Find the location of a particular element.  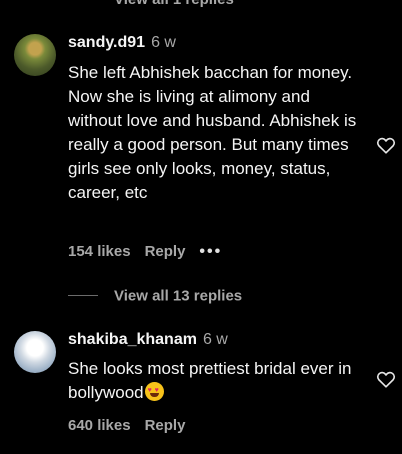

comment-header: shakiba_khanam 6 w is located at coordinates (148, 340).